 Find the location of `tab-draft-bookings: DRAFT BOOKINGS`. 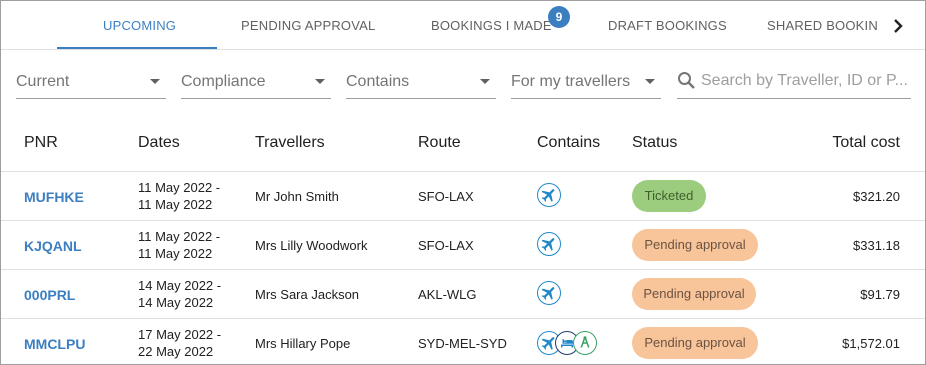

tab-draft-bookings: DRAFT BOOKINGS is located at coordinates (667, 25).